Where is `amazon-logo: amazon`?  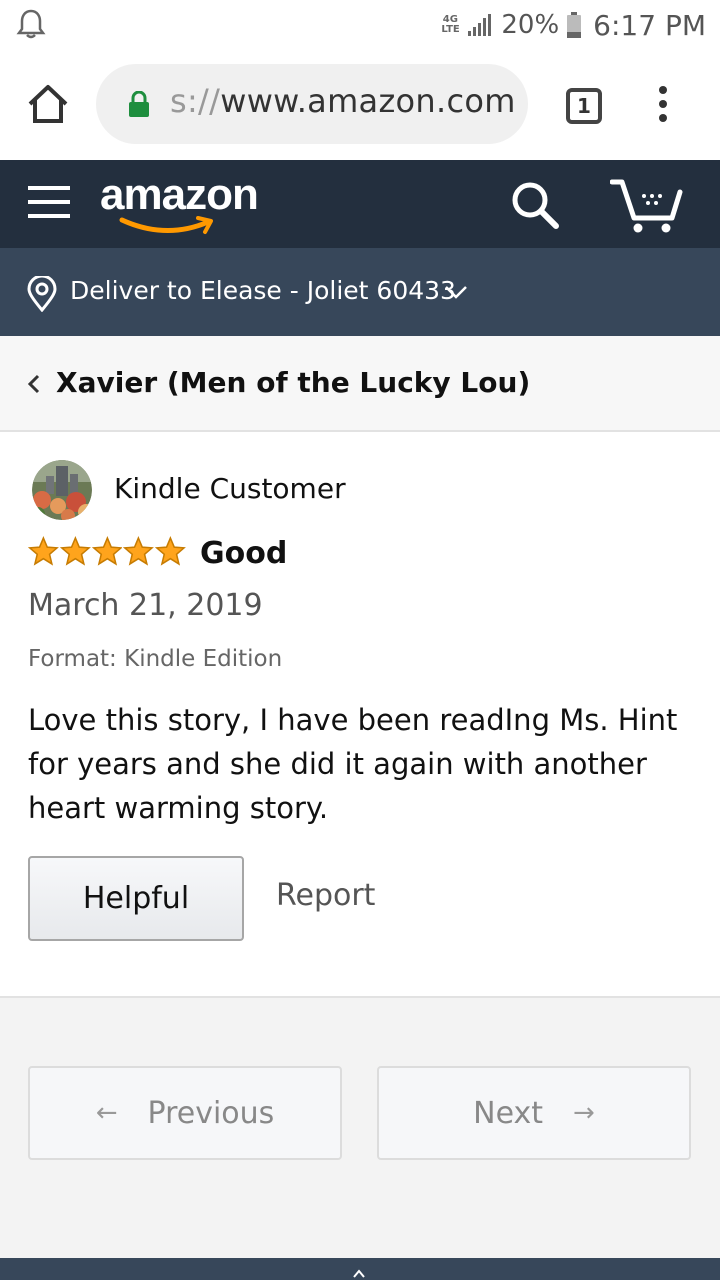 amazon-logo: amazon is located at coordinates (185, 205).